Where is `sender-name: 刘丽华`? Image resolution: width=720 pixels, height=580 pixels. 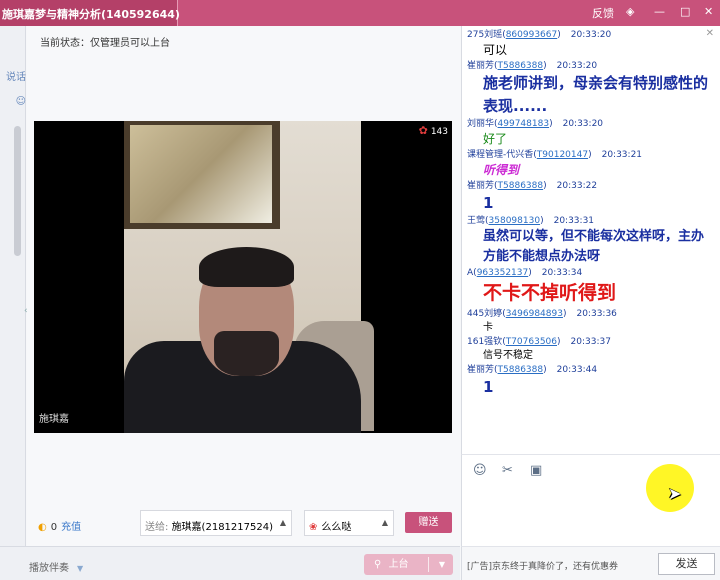
sender-name: 刘丽华 is located at coordinates (480, 124).